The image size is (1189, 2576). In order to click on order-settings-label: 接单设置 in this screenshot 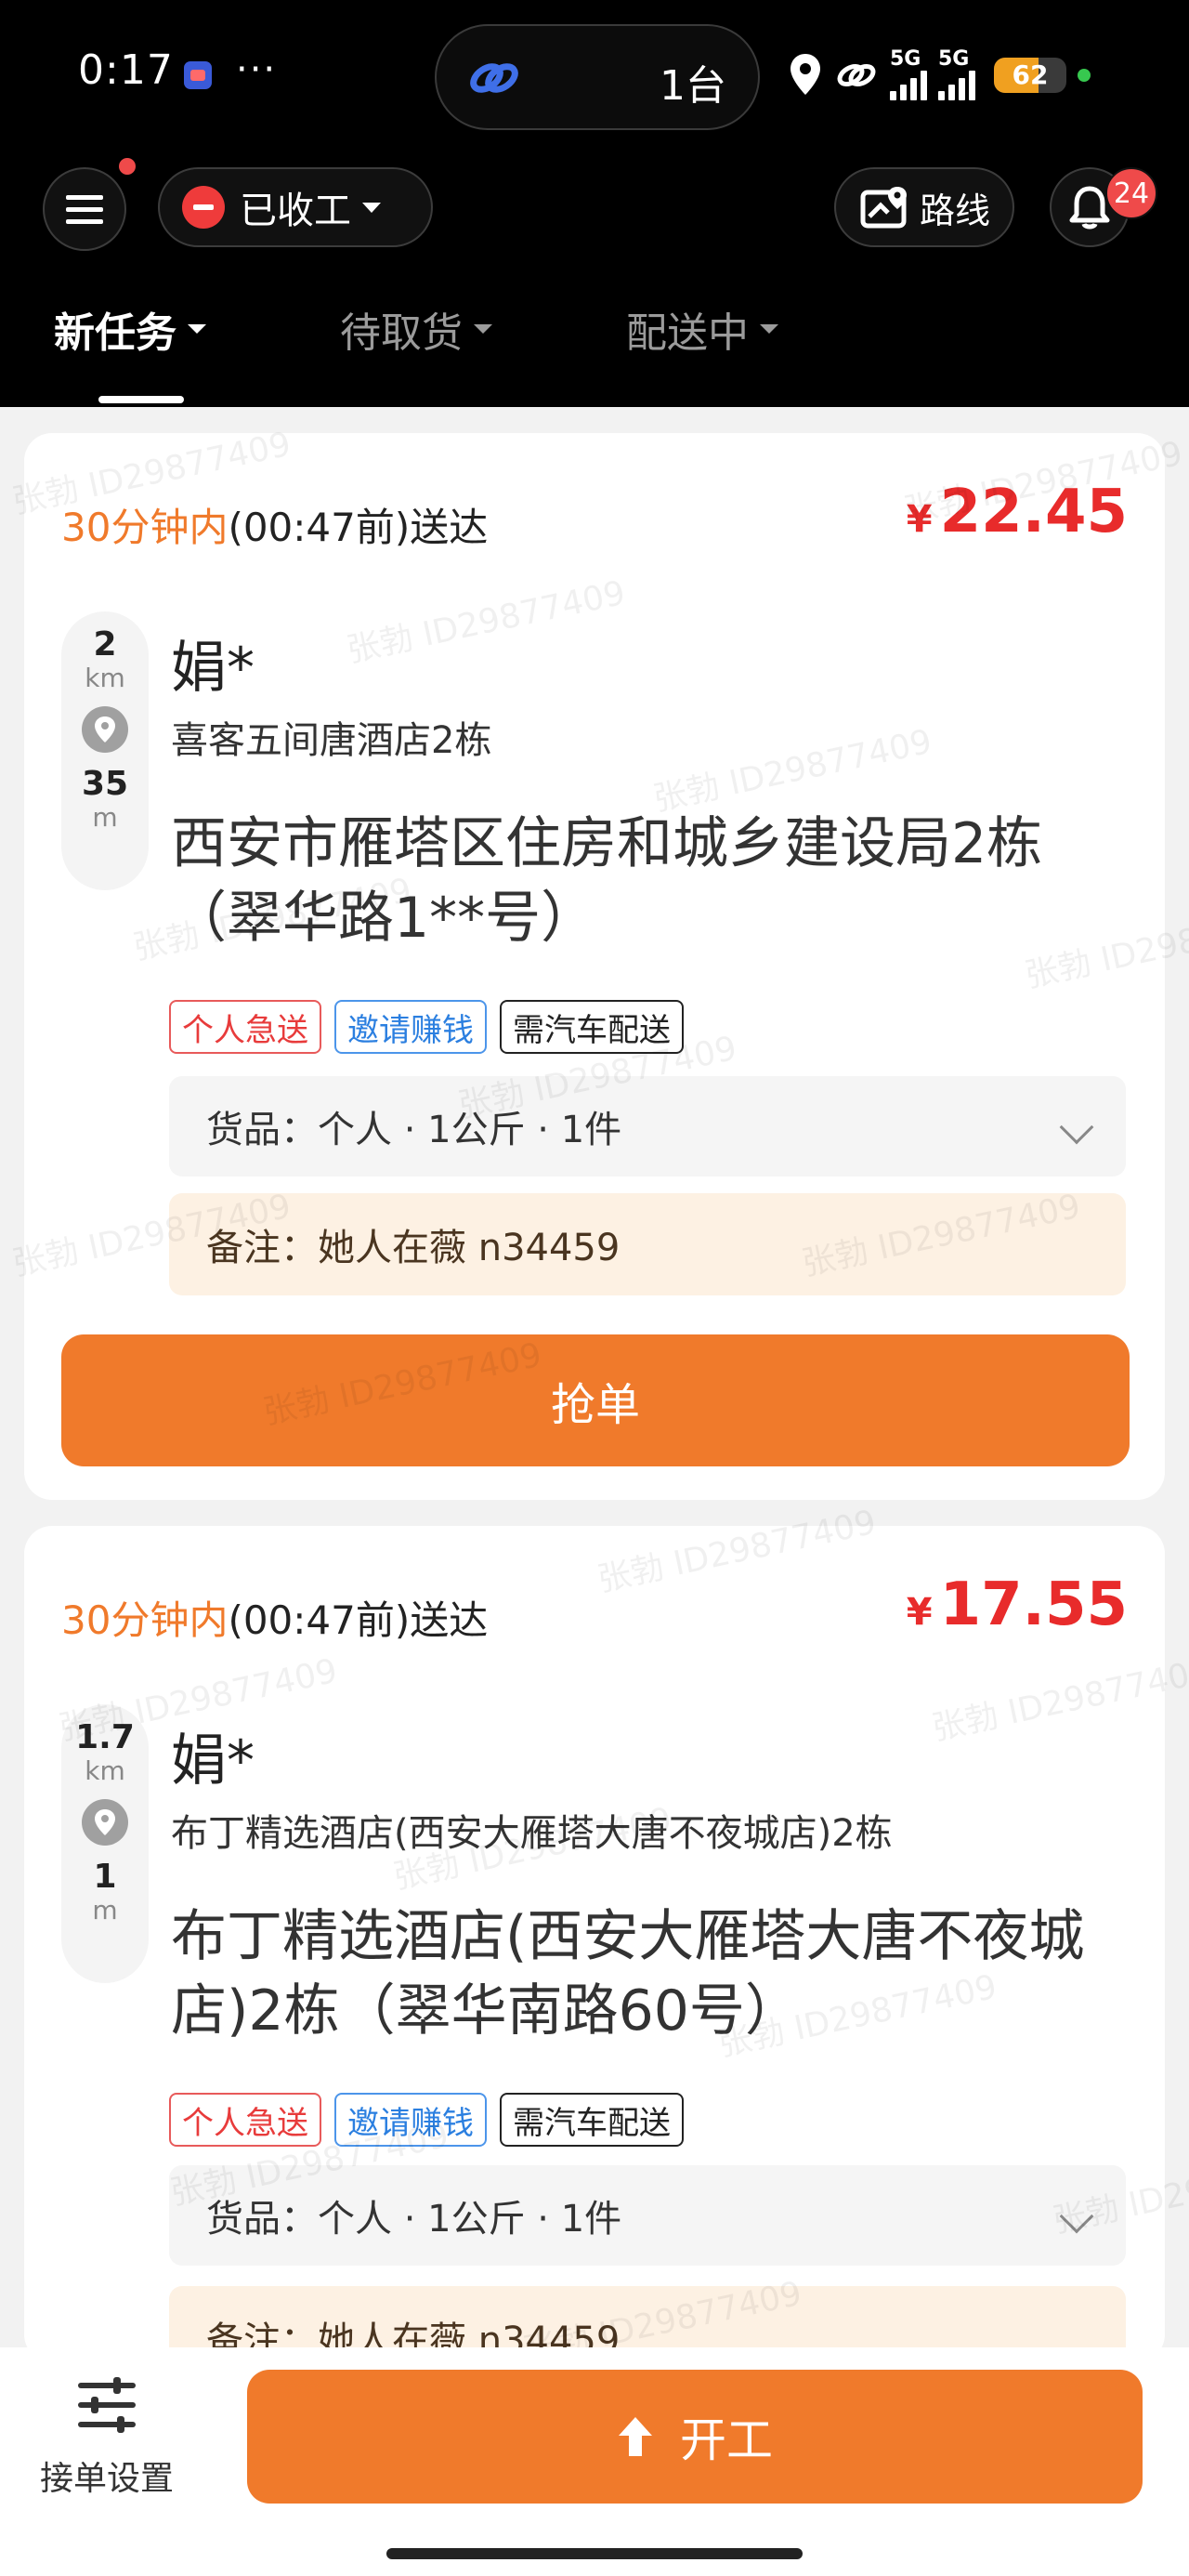, I will do `click(107, 2479)`.